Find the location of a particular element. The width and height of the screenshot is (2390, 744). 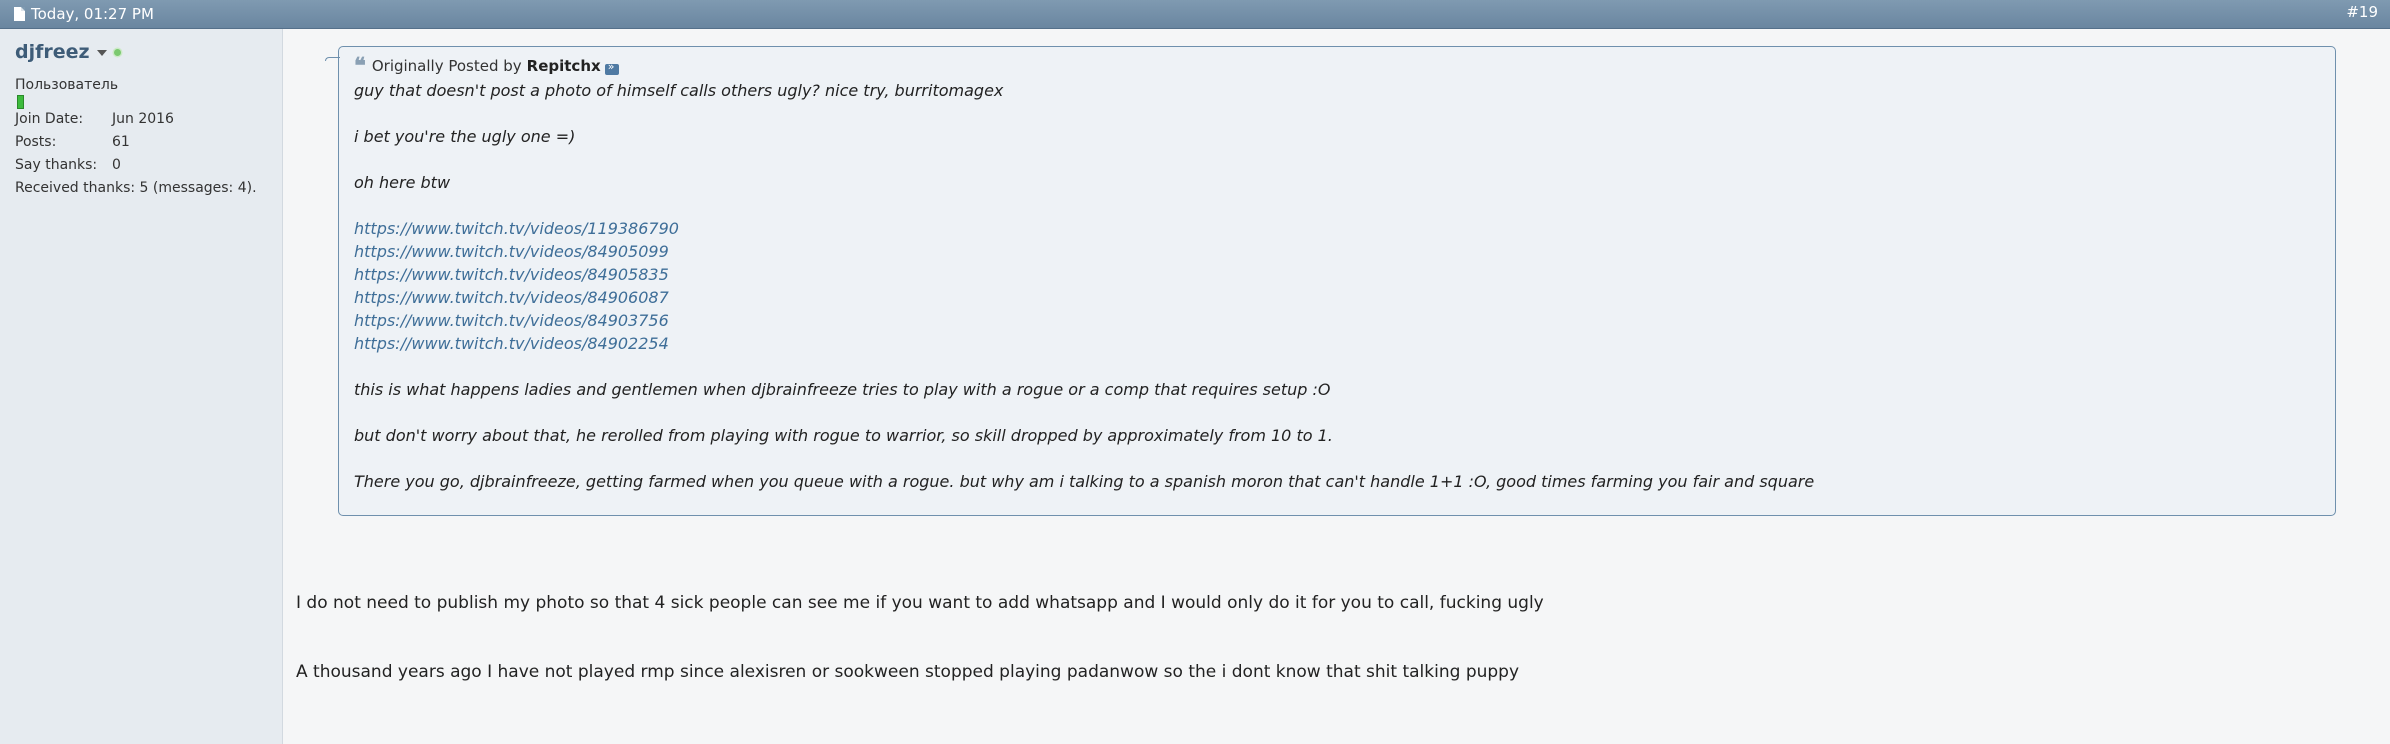

quote-header: ❝ Originally Posted by Repitchx is located at coordinates (1337, 66).